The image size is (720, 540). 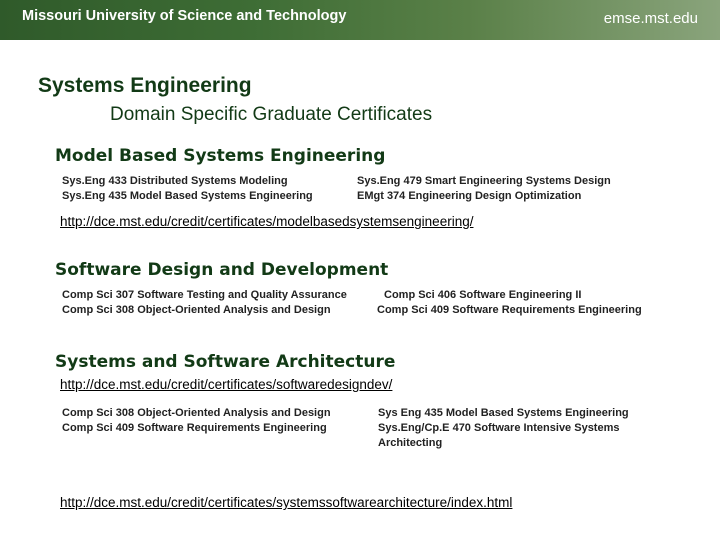 What do you see at coordinates (145, 85) in the screenshot?
I see `page-title: Systems Engineering` at bounding box center [145, 85].